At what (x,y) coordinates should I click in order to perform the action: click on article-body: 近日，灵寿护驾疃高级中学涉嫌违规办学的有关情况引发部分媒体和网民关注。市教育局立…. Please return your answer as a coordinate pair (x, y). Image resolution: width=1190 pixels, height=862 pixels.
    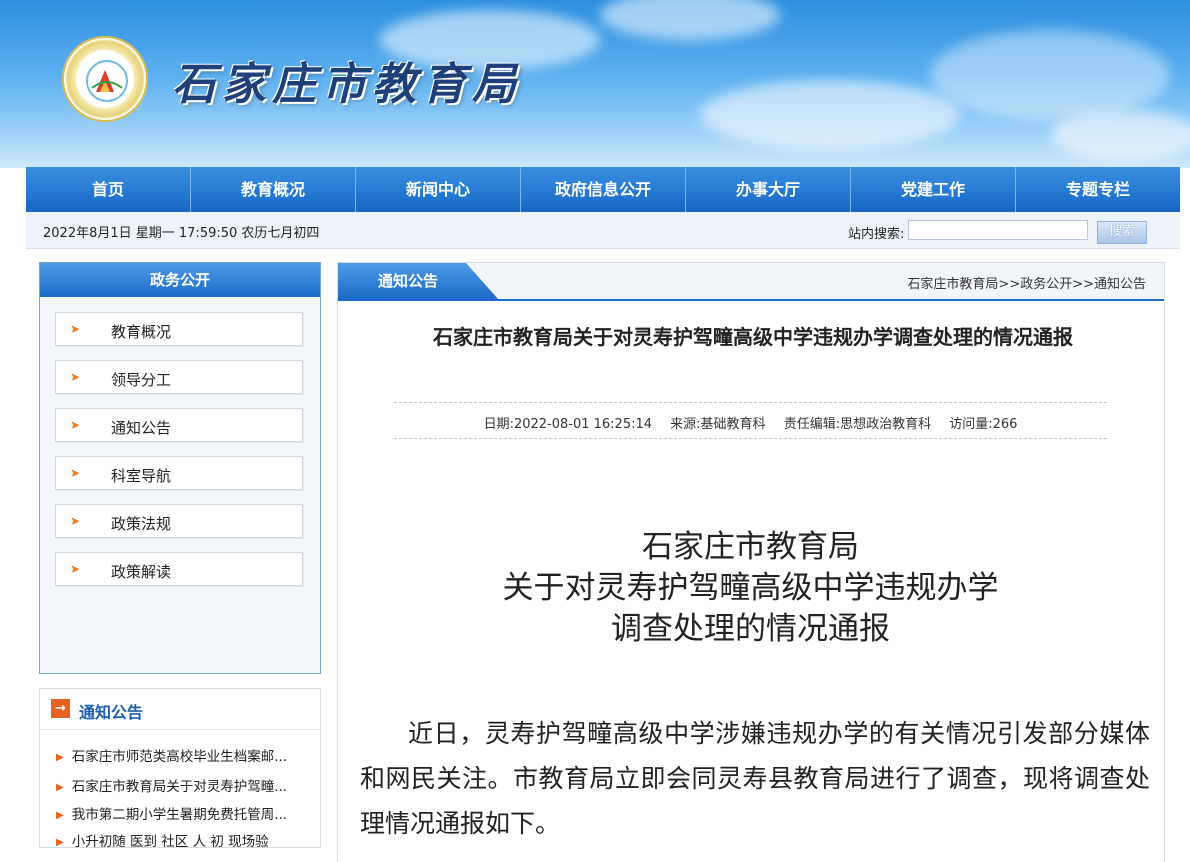
    Looking at the image, I should click on (755, 778).